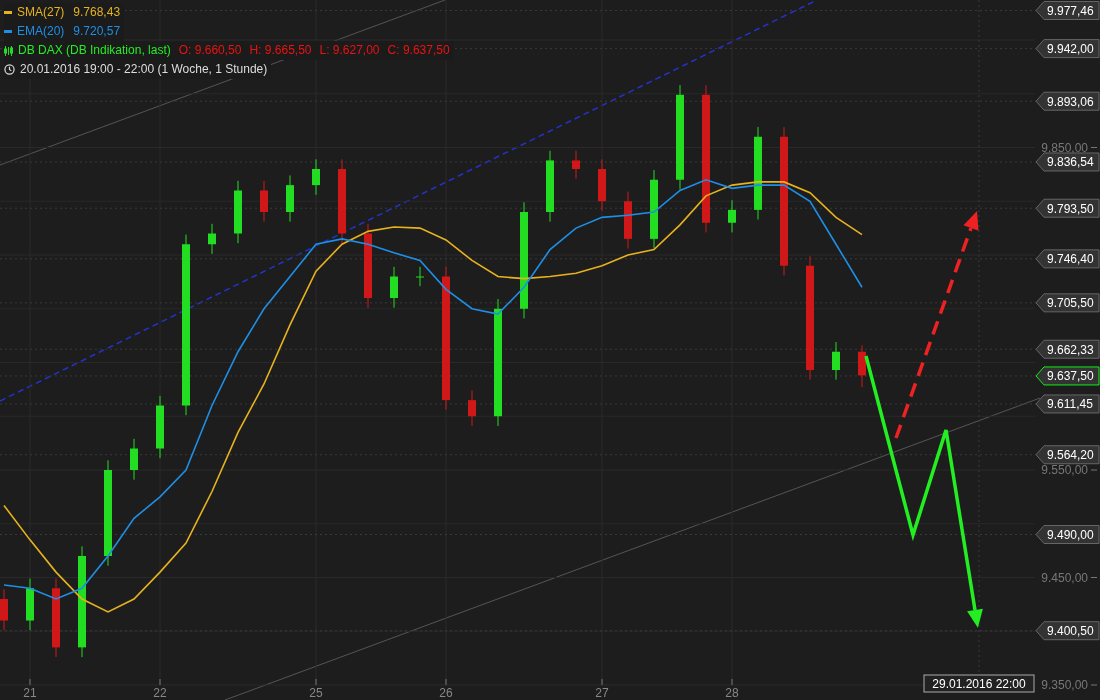 The width and height of the screenshot is (1100, 700). Describe the element at coordinates (210, 50) in the screenshot. I see `ohlc-value: O: 9.660,50` at that location.